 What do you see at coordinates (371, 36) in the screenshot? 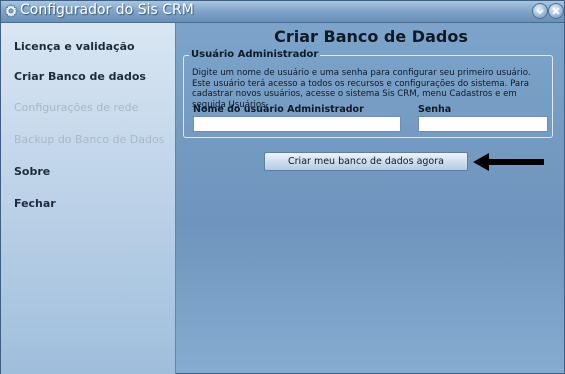
I see `page-title: Criar Banco de Dados` at bounding box center [371, 36].